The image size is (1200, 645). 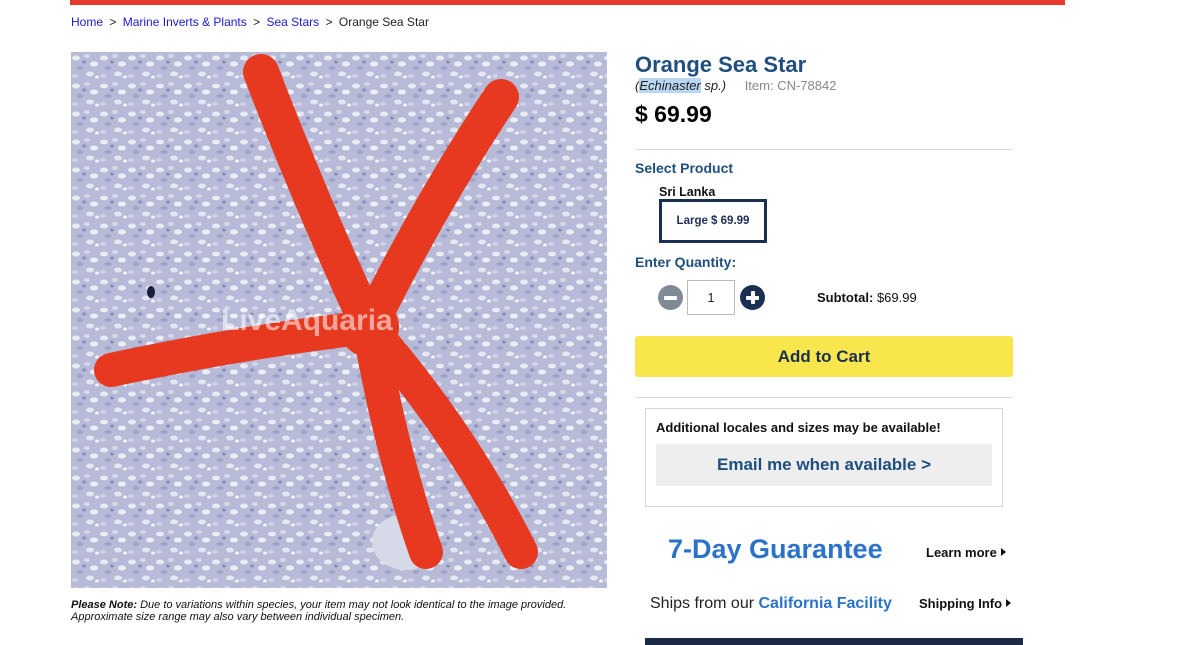 I want to click on scientific-name: (Echinaster sp.), so click(x=680, y=85).